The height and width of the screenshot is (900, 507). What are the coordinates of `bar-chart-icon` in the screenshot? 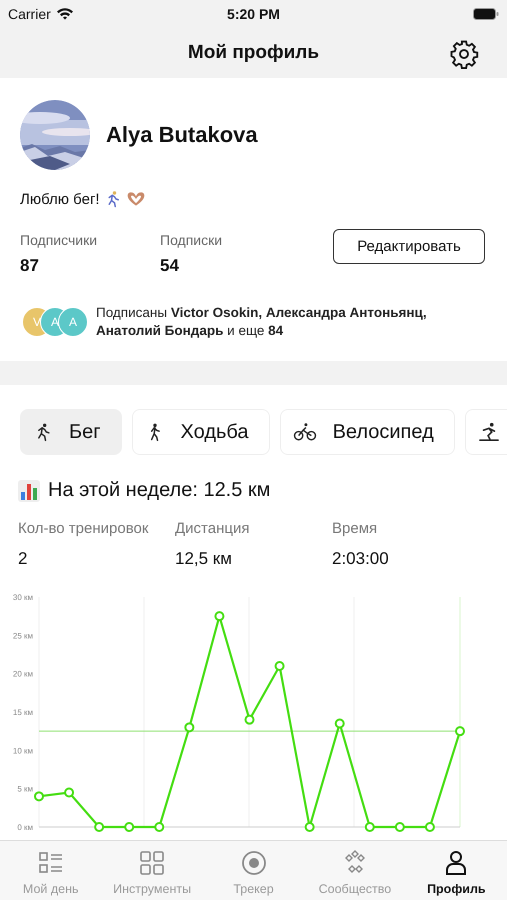 It's located at (29, 491).